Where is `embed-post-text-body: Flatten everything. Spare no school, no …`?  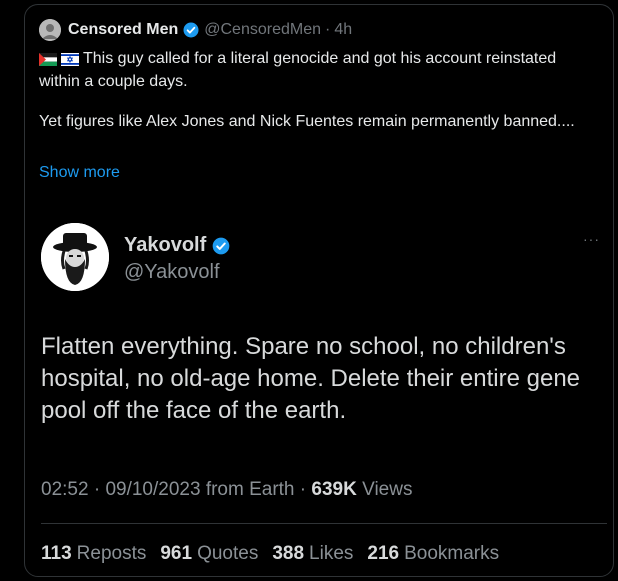
embed-post-text-body: Flatten everything. Spare no school, no … is located at coordinates (311, 378).